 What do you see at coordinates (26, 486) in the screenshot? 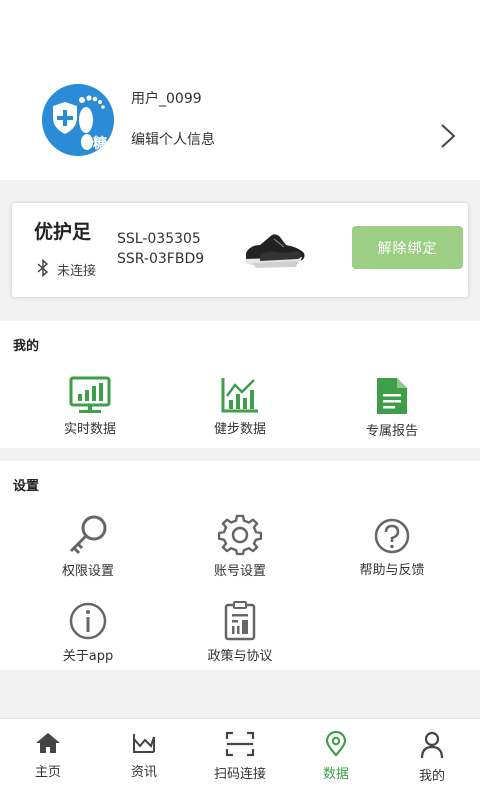
I see `section-title-settings: 设置` at bounding box center [26, 486].